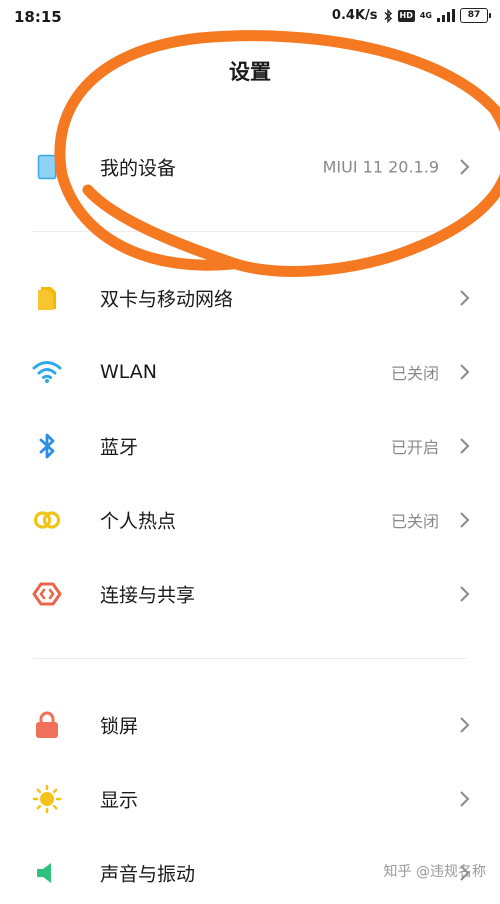 Image resolution: width=500 pixels, height=904 pixels. Describe the element at coordinates (250, 799) in the screenshot. I see `settings-row-display: 显示` at that location.